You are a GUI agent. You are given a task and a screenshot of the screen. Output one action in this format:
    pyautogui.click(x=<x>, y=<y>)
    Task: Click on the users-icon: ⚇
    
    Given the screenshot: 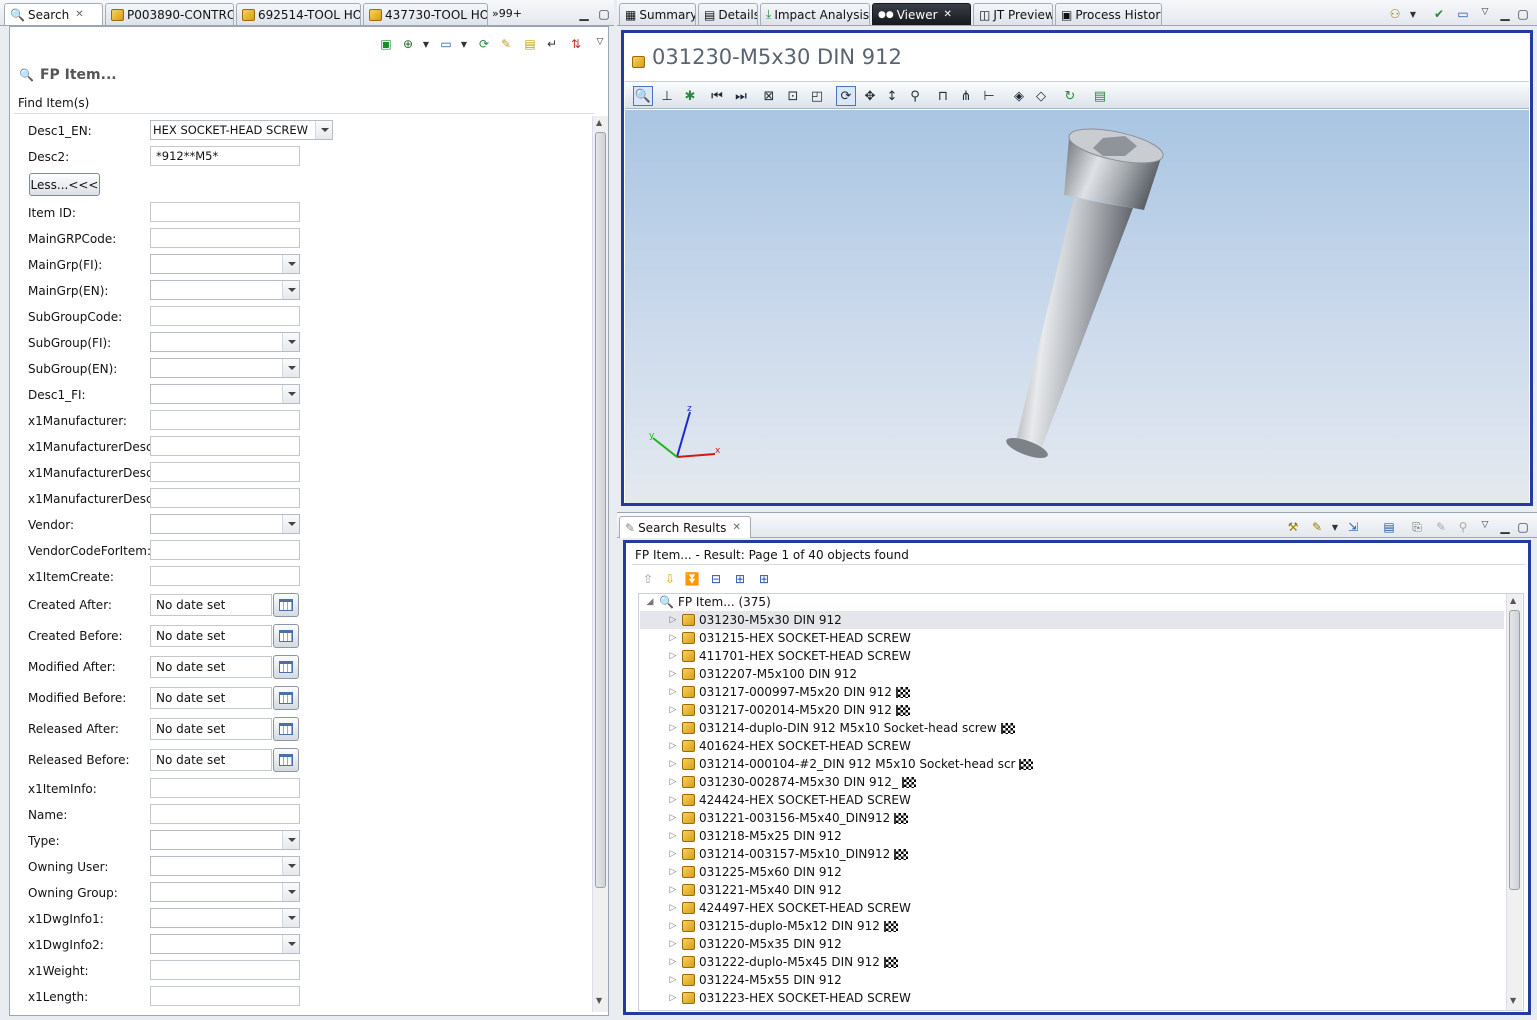 What is the action you would take?
    pyautogui.click(x=1395, y=14)
    